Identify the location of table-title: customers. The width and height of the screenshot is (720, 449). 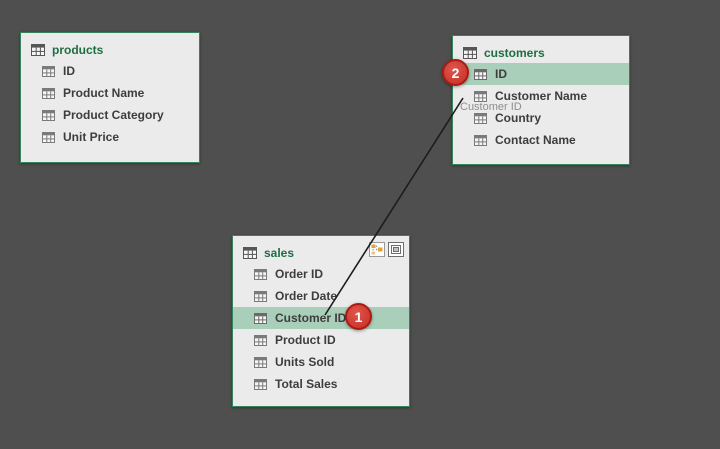
(514, 52).